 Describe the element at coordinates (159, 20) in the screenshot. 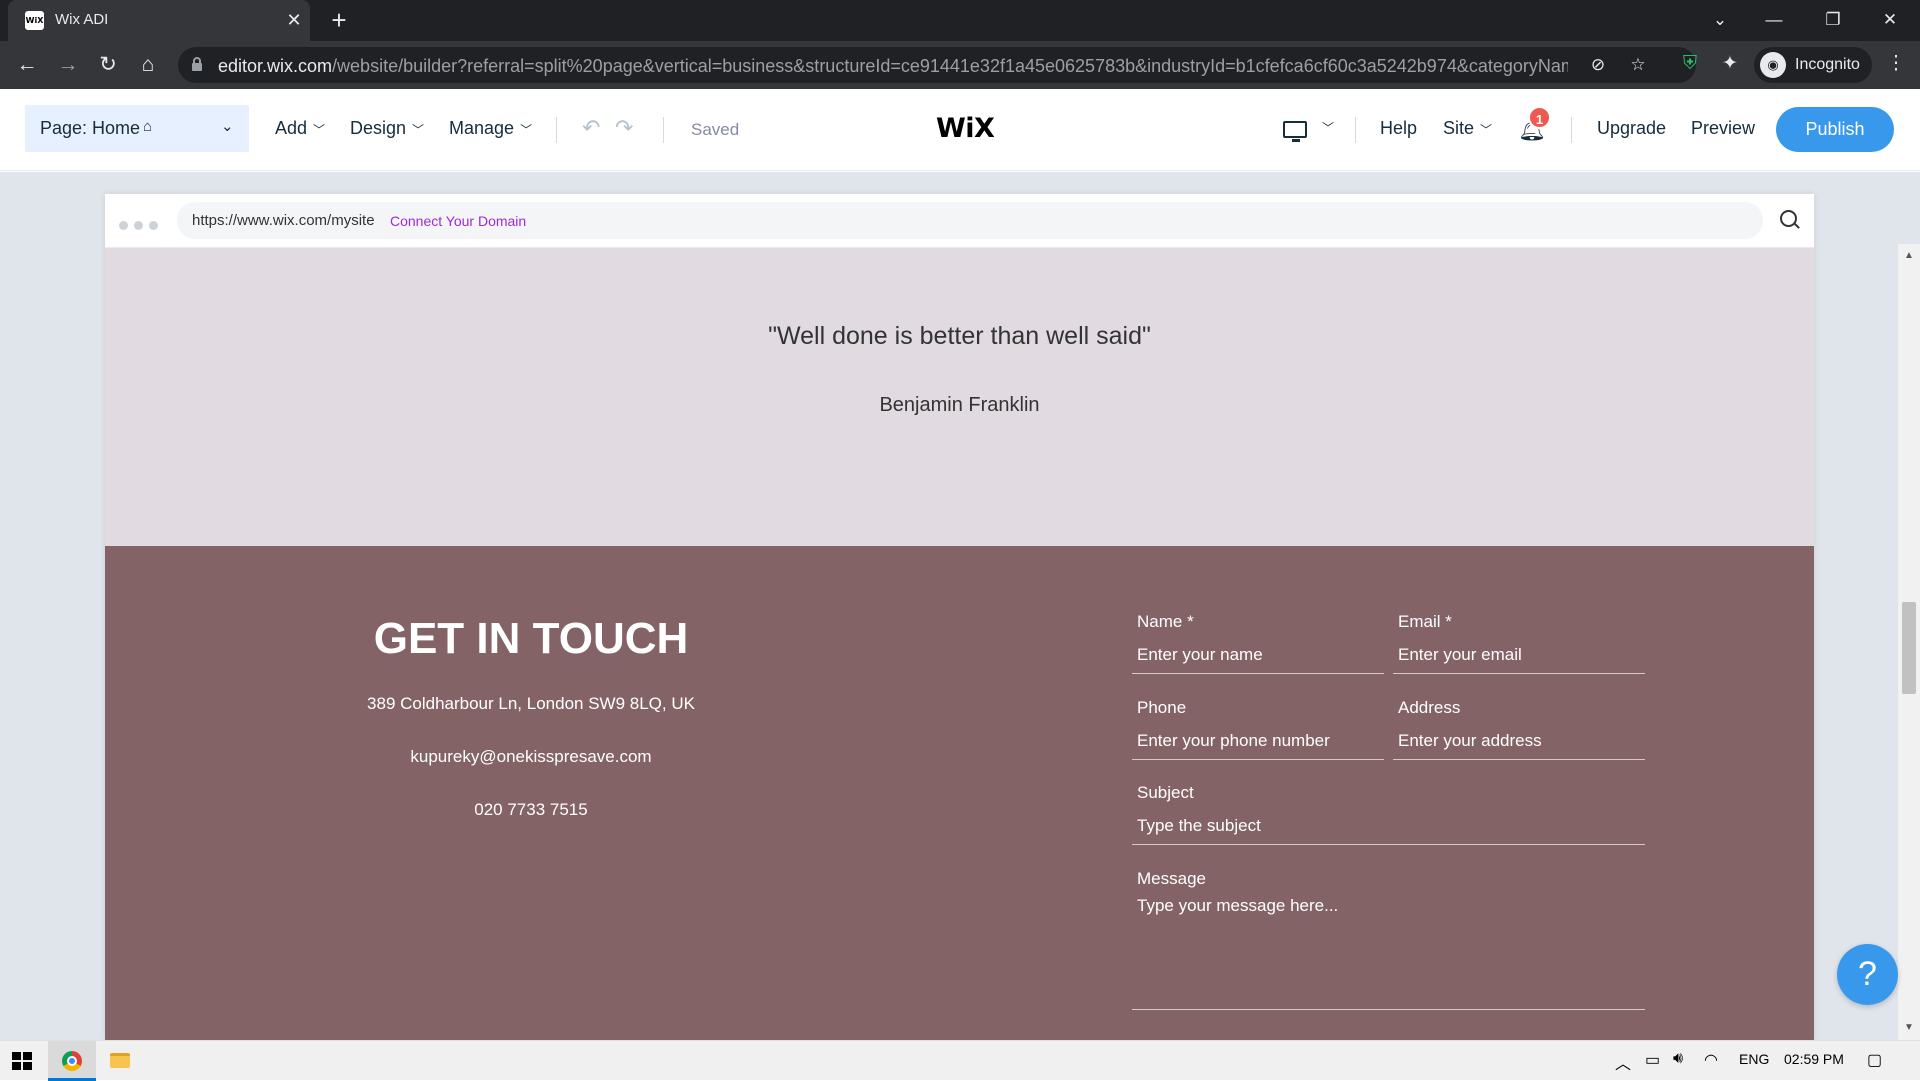

I see `browser-tab: WiX Wix ADI ✕` at that location.